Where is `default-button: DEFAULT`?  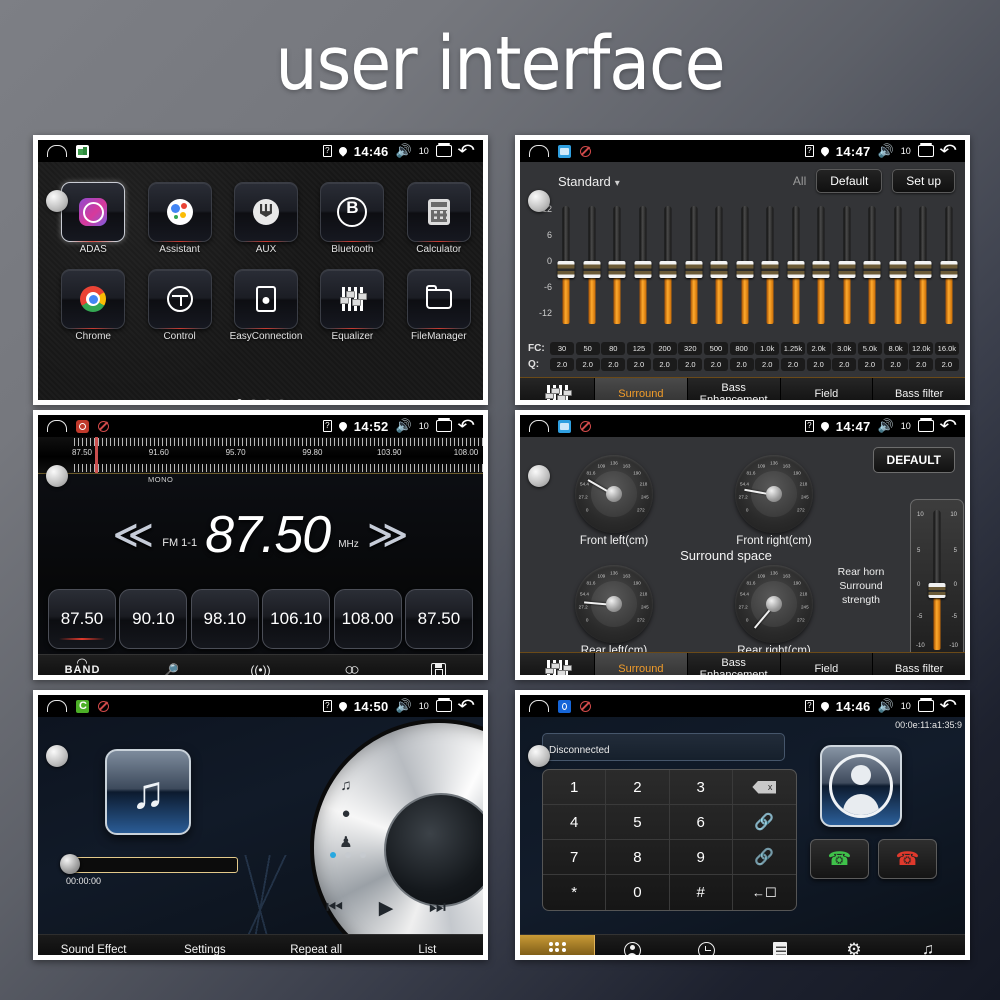
default-button: DEFAULT is located at coordinates (913, 460).